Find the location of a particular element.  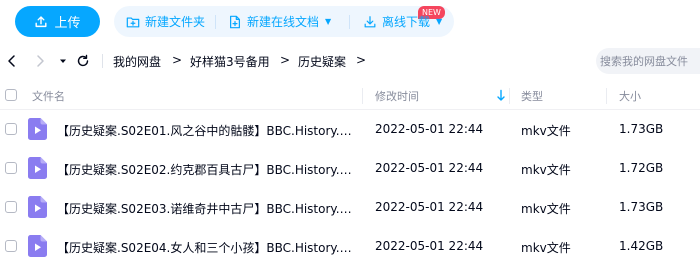

table-header: 文件名 修改时间 类型 大小 is located at coordinates (350, 96).